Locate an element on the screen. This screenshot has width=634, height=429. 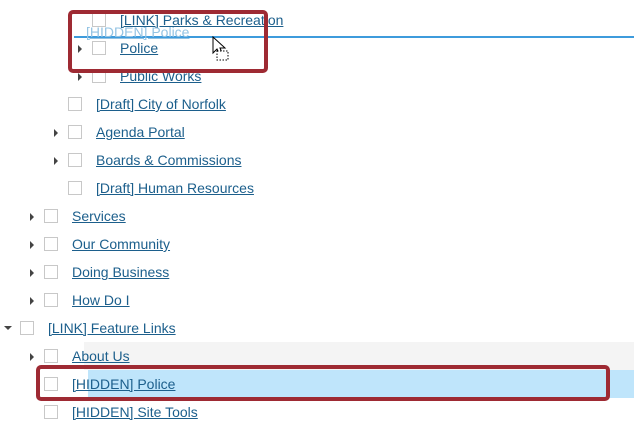
highlight-box-drop-target is located at coordinates (168, 41).